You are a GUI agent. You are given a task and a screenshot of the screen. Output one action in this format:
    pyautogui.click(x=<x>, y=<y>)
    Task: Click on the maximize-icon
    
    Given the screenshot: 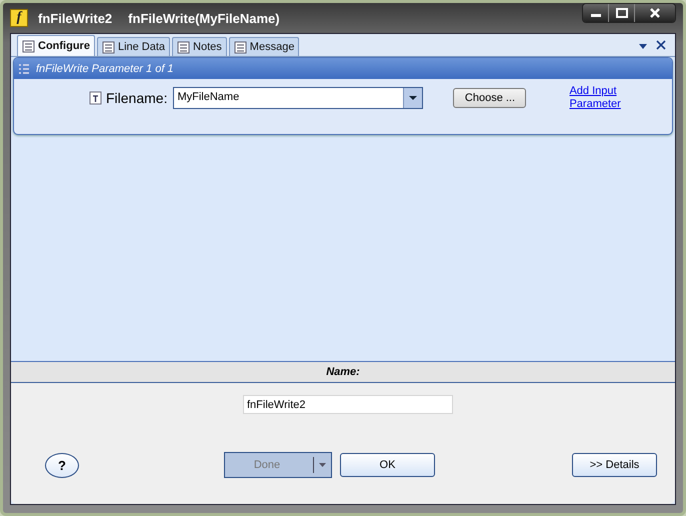 What is the action you would take?
    pyautogui.click(x=621, y=13)
    